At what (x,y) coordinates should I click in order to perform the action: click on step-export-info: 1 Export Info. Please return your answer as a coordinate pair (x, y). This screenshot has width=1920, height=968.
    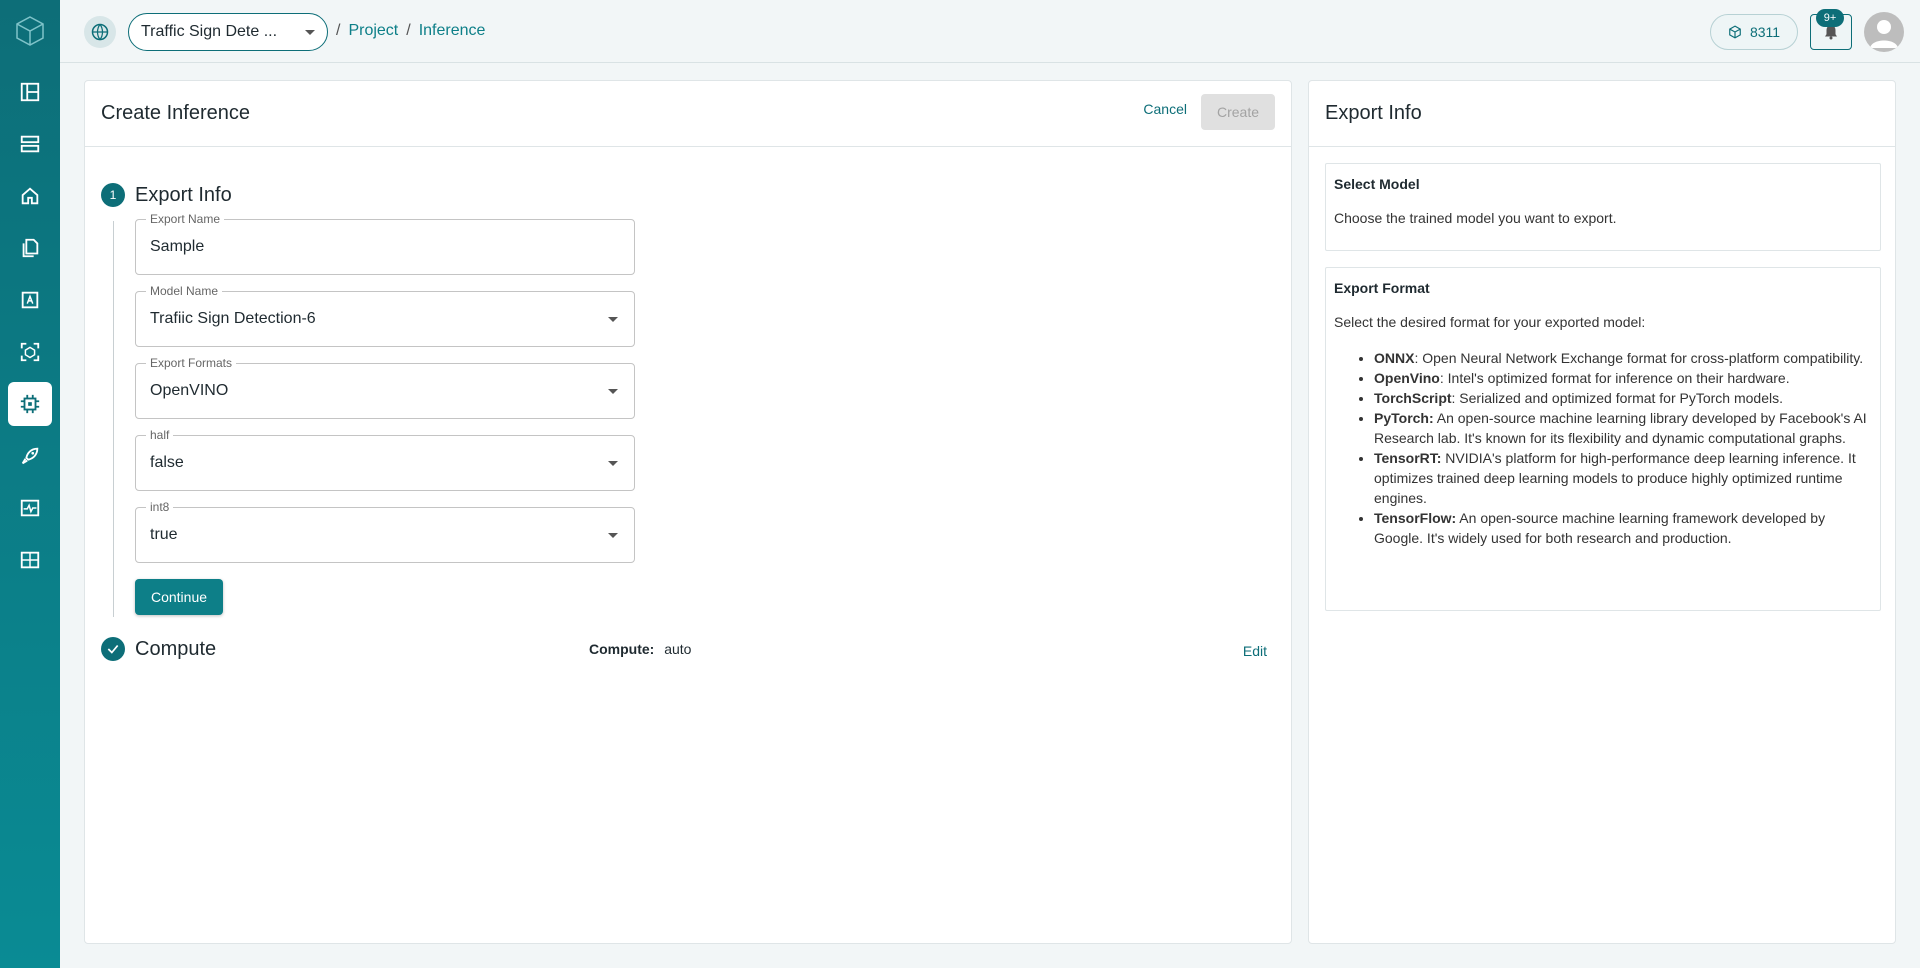
    Looking at the image, I should click on (166, 195).